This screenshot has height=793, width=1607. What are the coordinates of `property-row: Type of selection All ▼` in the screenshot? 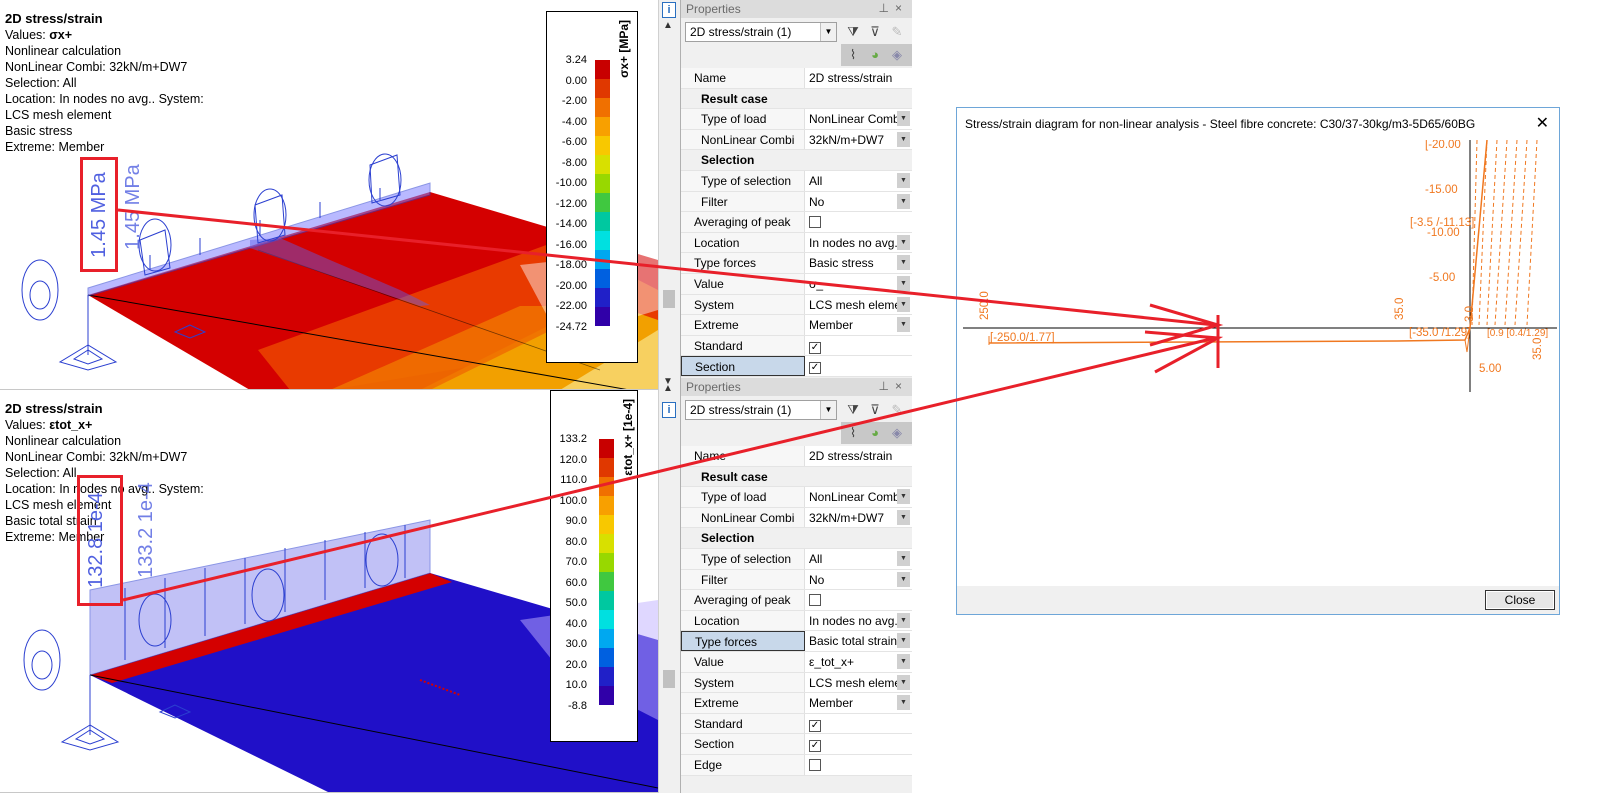 It's located at (796, 181).